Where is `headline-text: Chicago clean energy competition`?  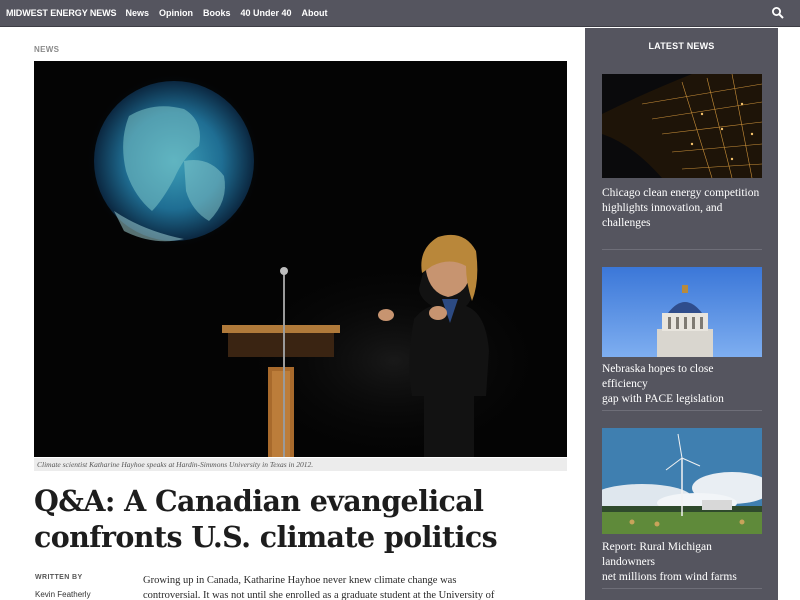 headline-text: Chicago clean energy competition is located at coordinates (681, 193).